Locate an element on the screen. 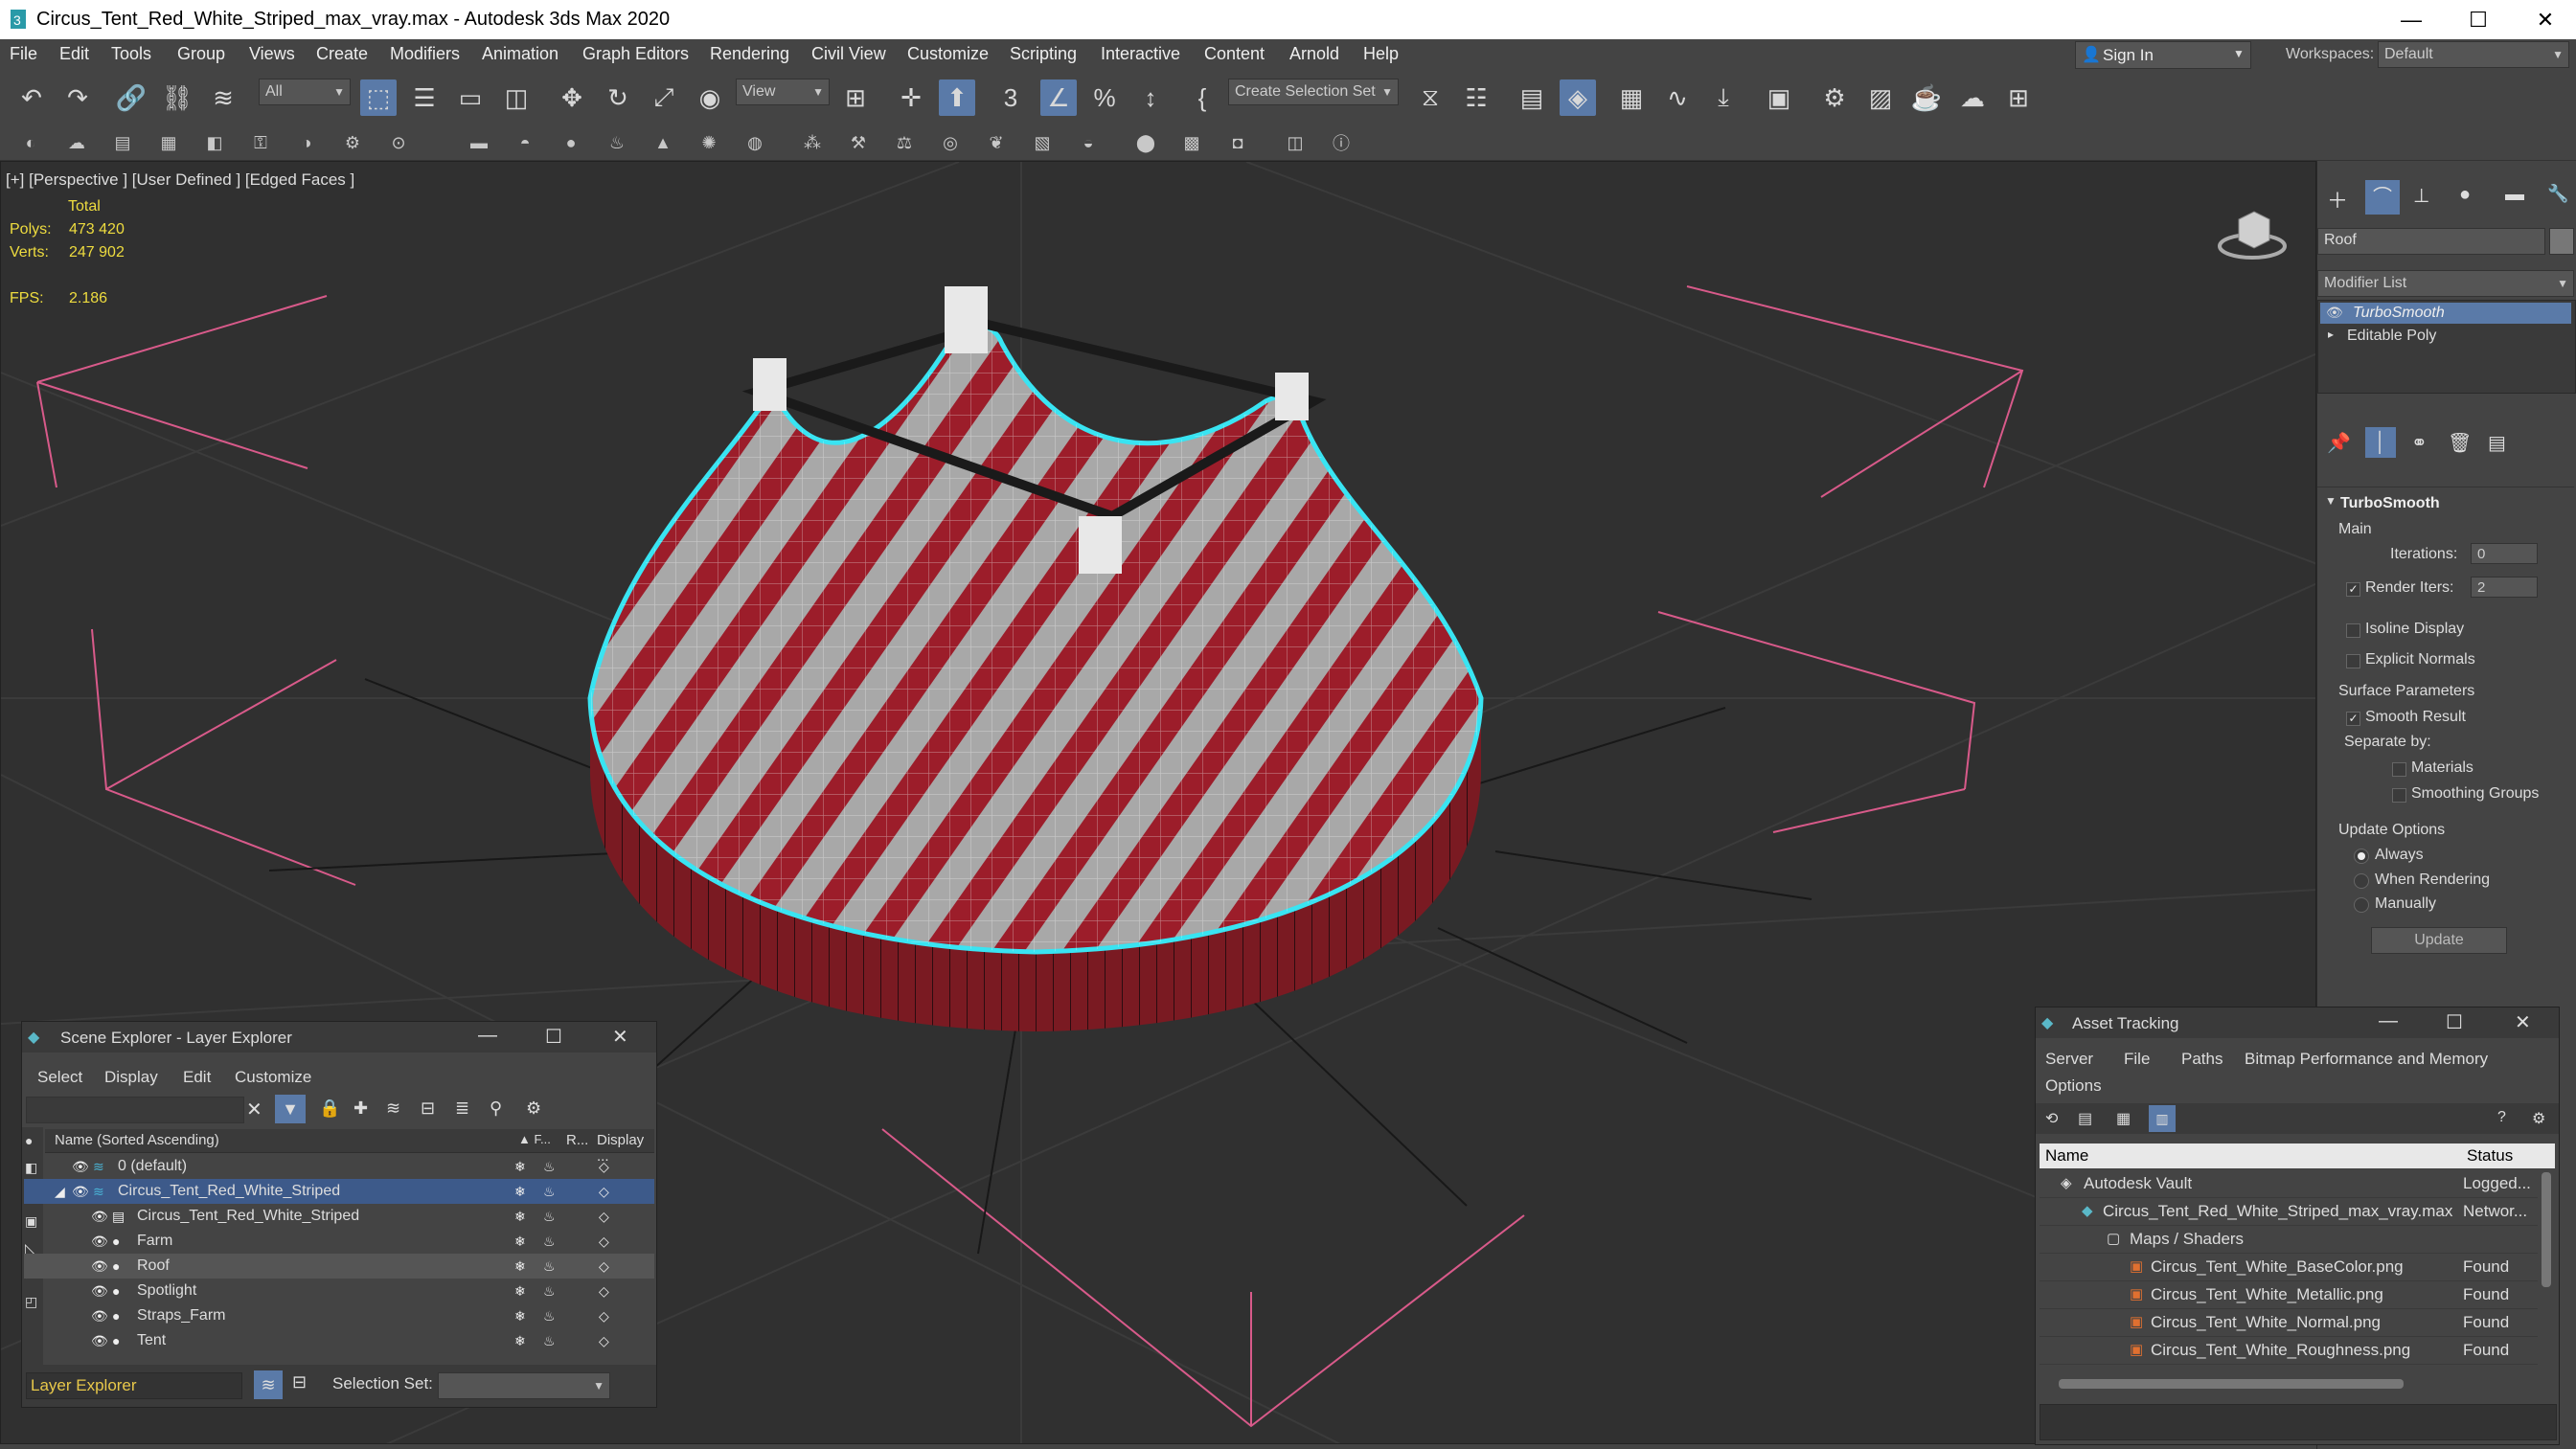  sun-icon: ✺ is located at coordinates (708, 142).